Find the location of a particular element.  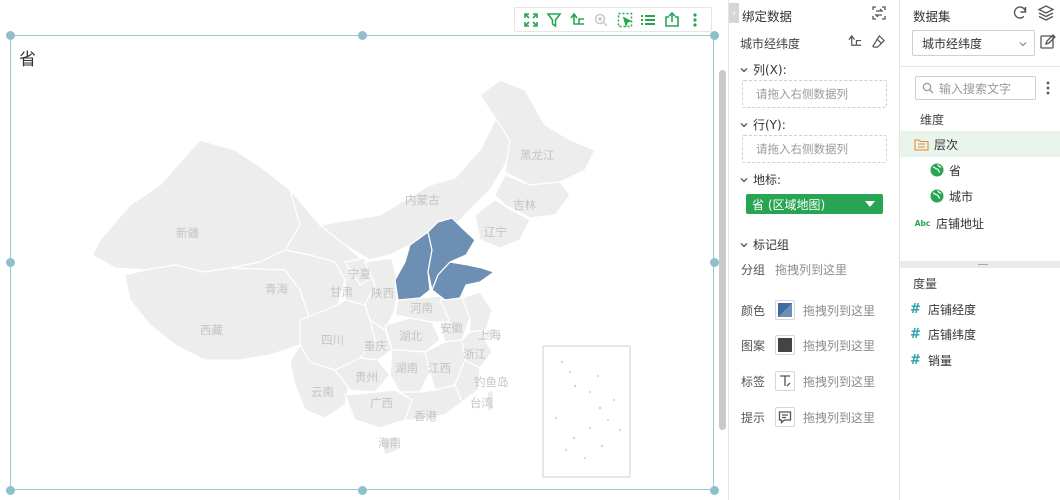

rows-label: 行(Y): is located at coordinates (769, 125).